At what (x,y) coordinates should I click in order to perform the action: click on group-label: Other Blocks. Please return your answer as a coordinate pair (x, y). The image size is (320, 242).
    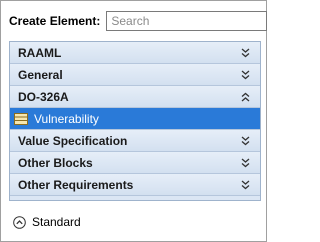
    Looking at the image, I should click on (55, 162).